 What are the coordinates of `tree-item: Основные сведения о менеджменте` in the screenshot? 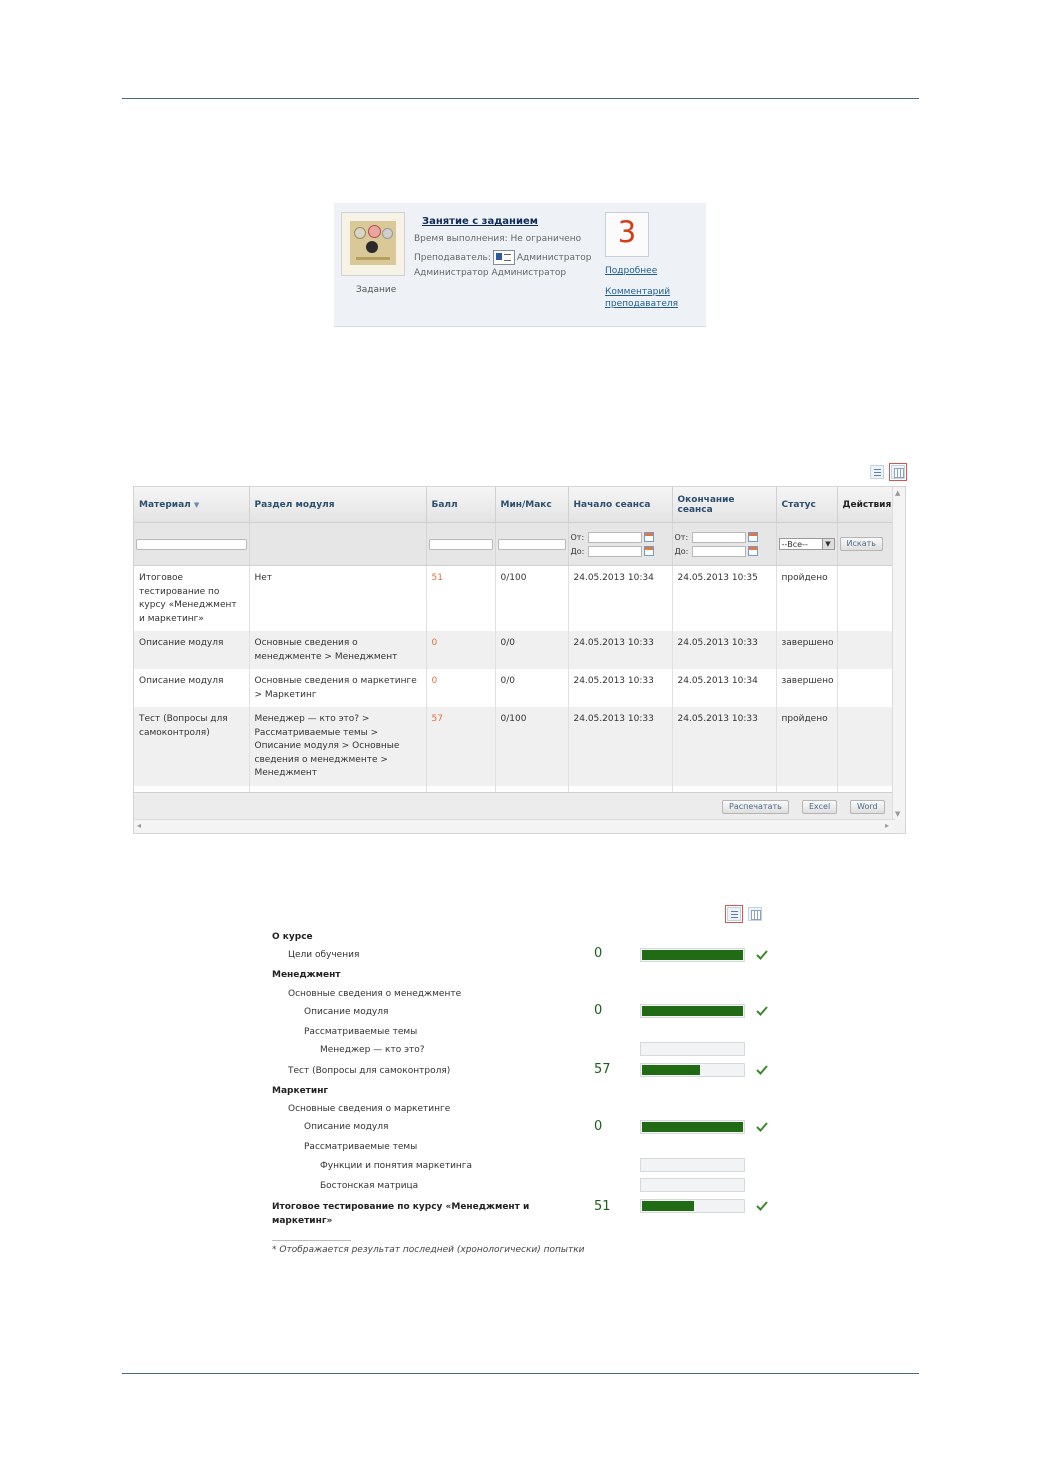 It's located at (375, 994).